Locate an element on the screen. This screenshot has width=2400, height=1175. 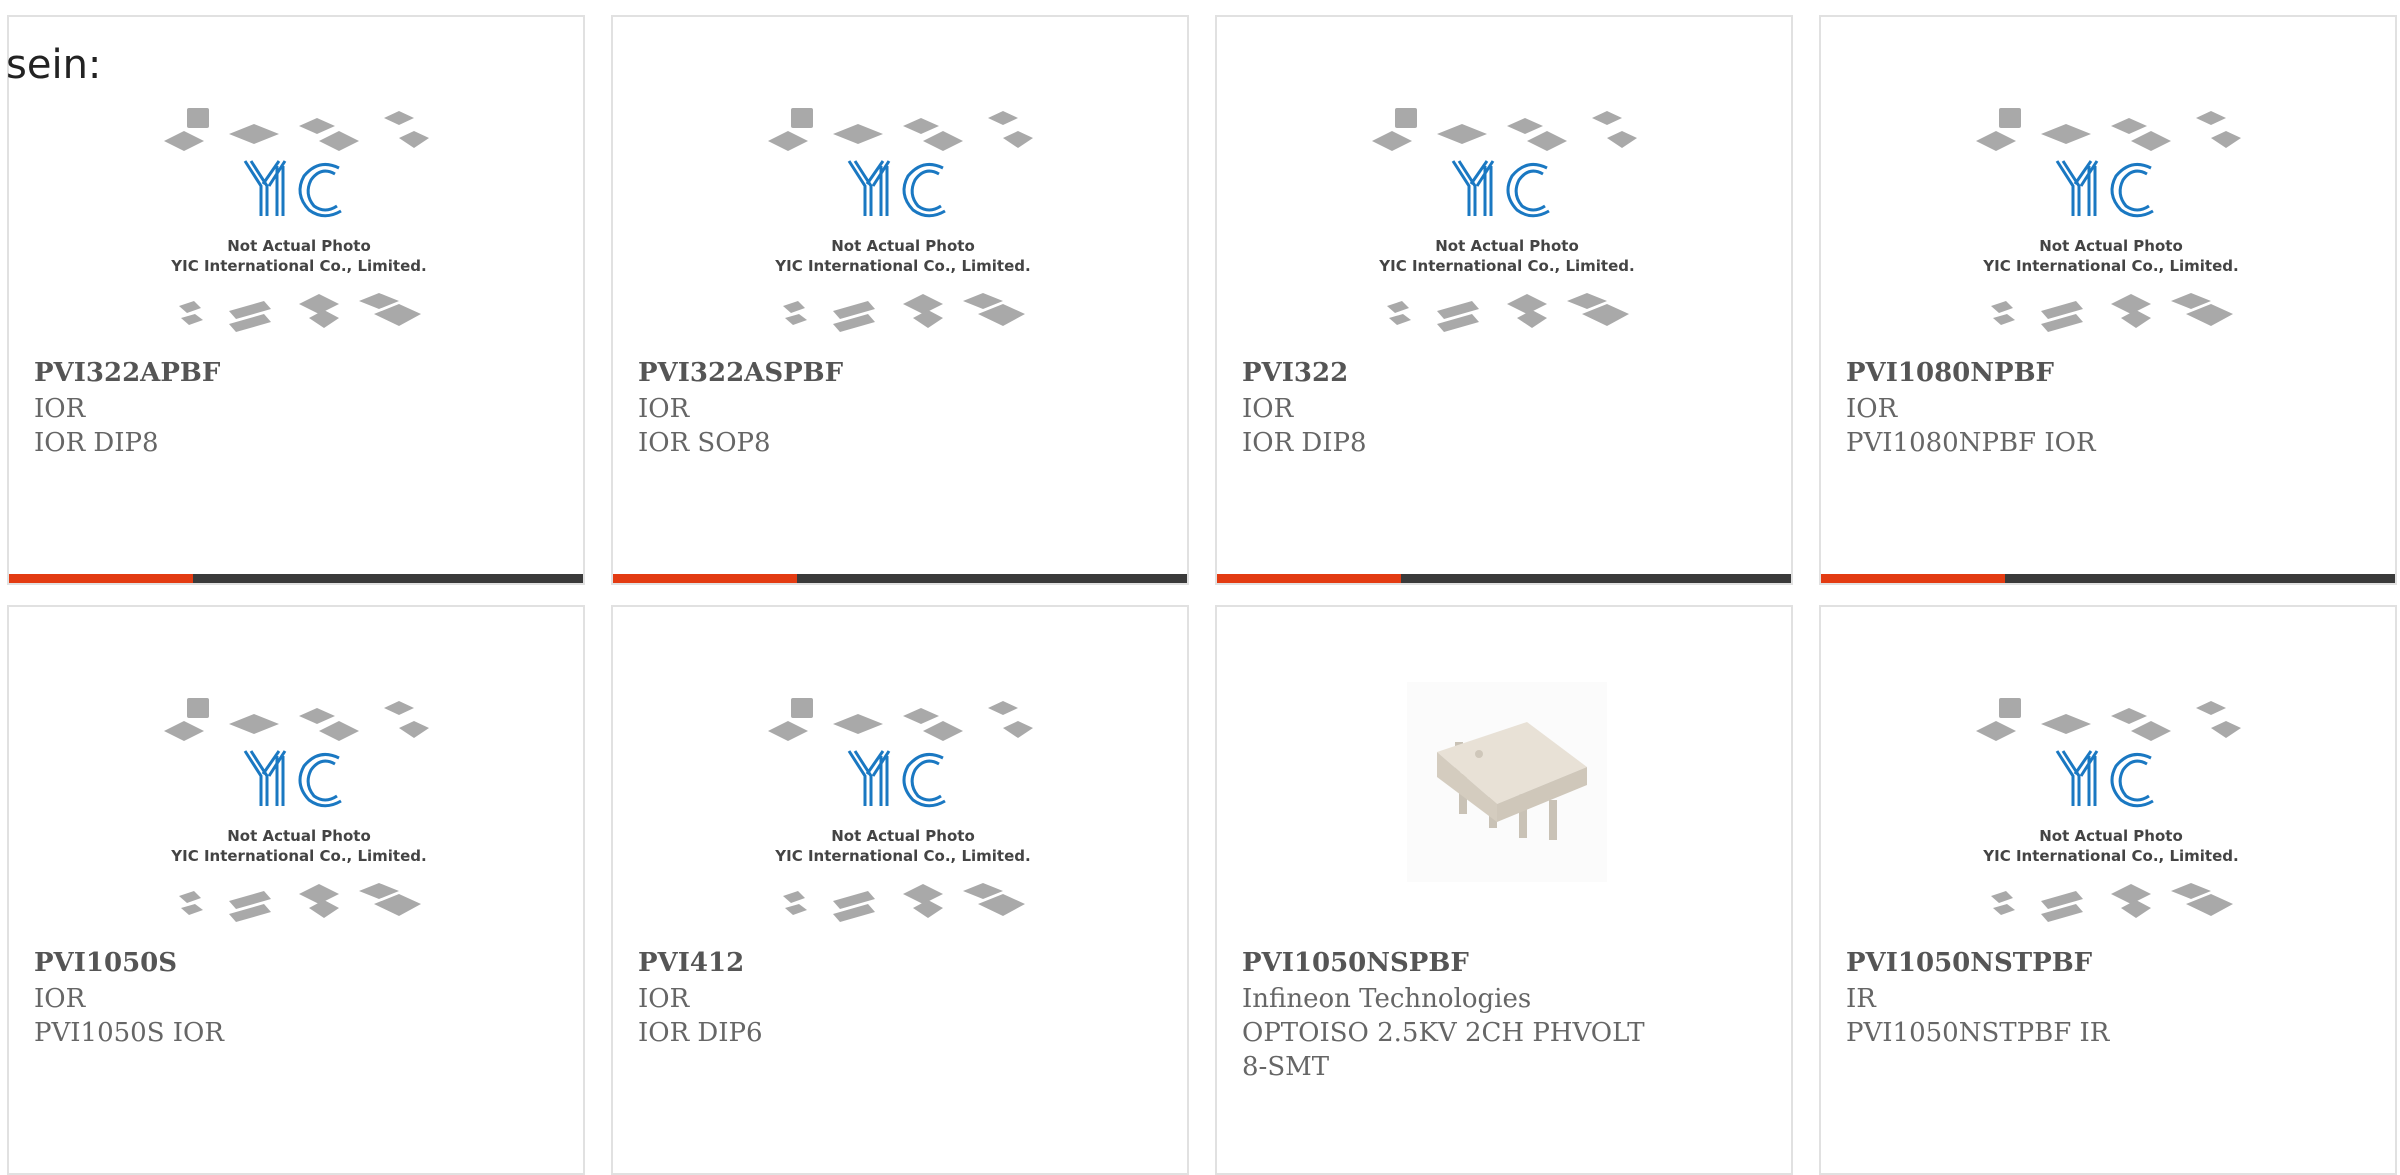
chip-photo is located at coordinates (1507, 782).